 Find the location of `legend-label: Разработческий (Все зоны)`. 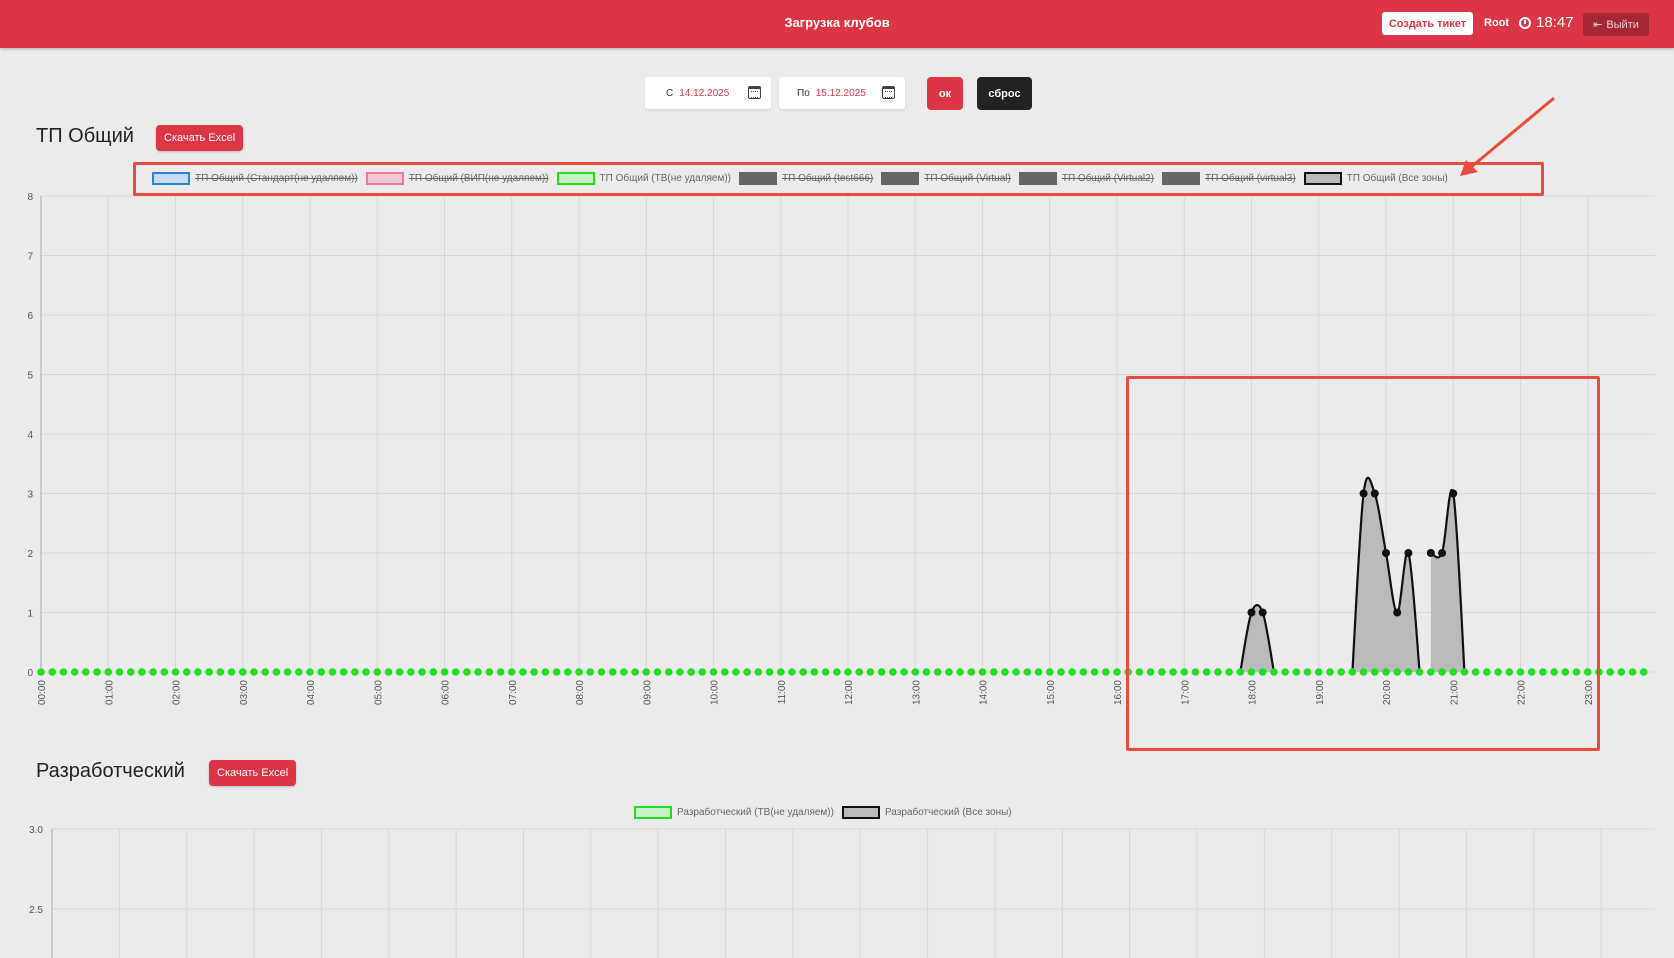

legend-label: Разработческий (Все зоны) is located at coordinates (948, 812).